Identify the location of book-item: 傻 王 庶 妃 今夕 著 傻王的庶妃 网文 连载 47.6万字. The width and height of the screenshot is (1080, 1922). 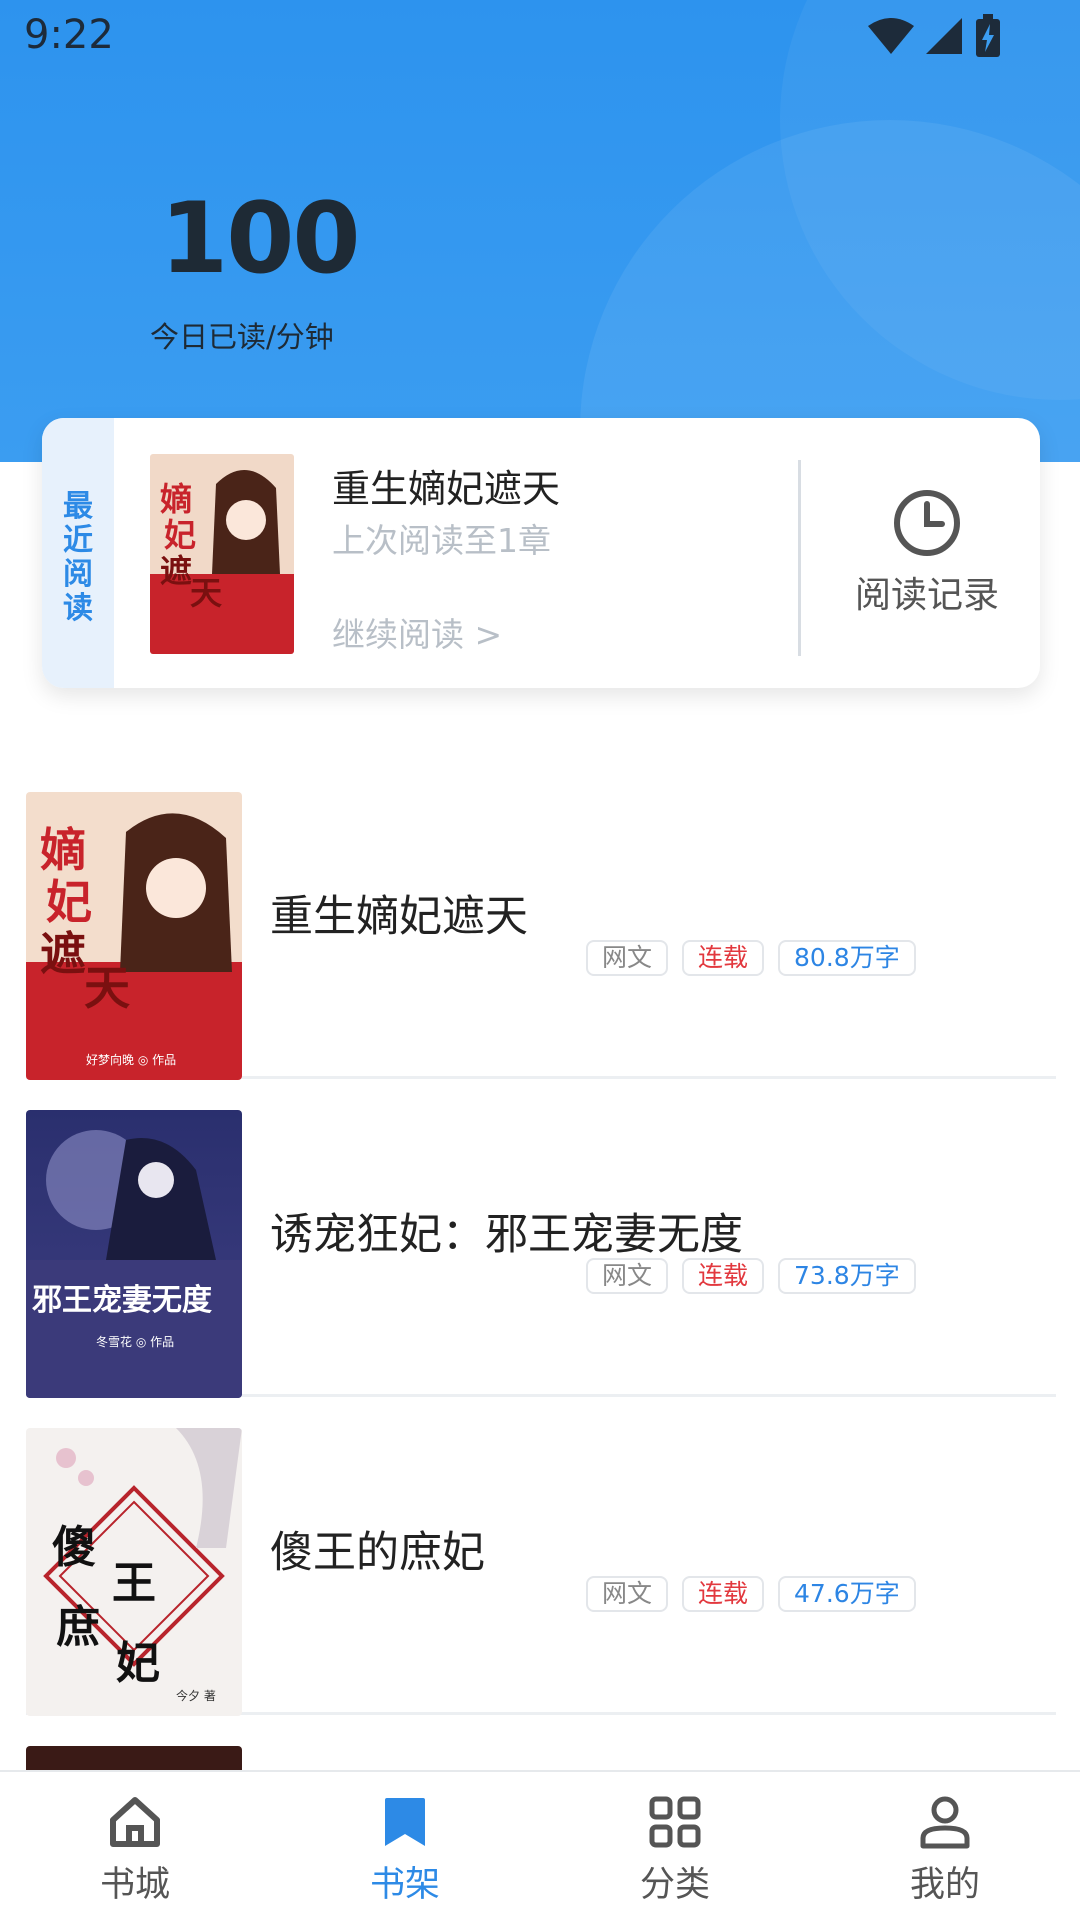
(541, 1566).